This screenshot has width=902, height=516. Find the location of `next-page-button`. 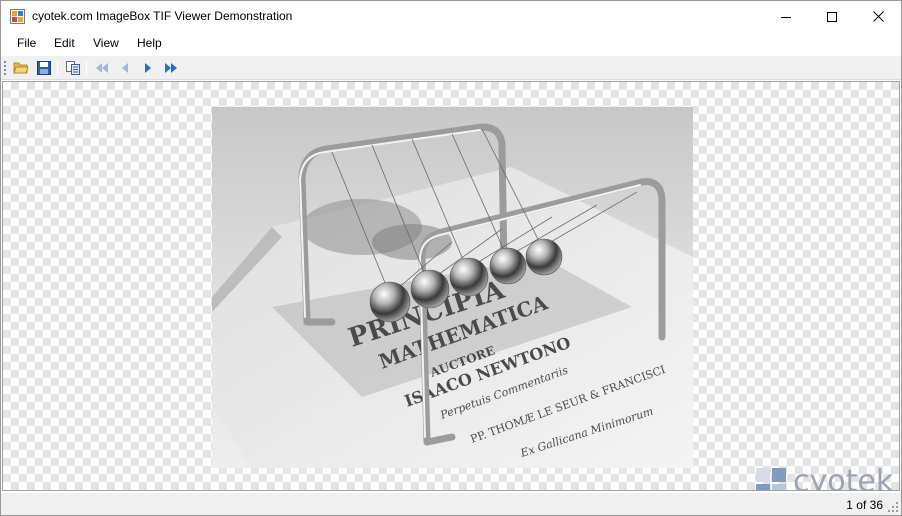

next-page-button is located at coordinates (148, 68).